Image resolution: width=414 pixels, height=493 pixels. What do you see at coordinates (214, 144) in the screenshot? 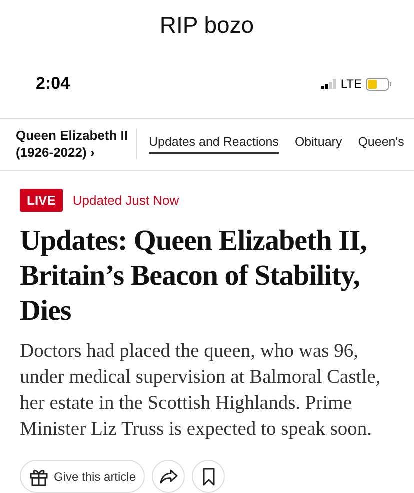
I see `section-tab: Updates and Reactions` at bounding box center [214, 144].